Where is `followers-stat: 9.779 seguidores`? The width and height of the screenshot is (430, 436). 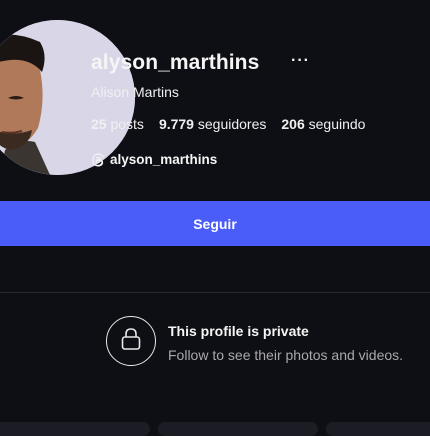
followers-stat: 9.779 seguidores is located at coordinates (212, 124).